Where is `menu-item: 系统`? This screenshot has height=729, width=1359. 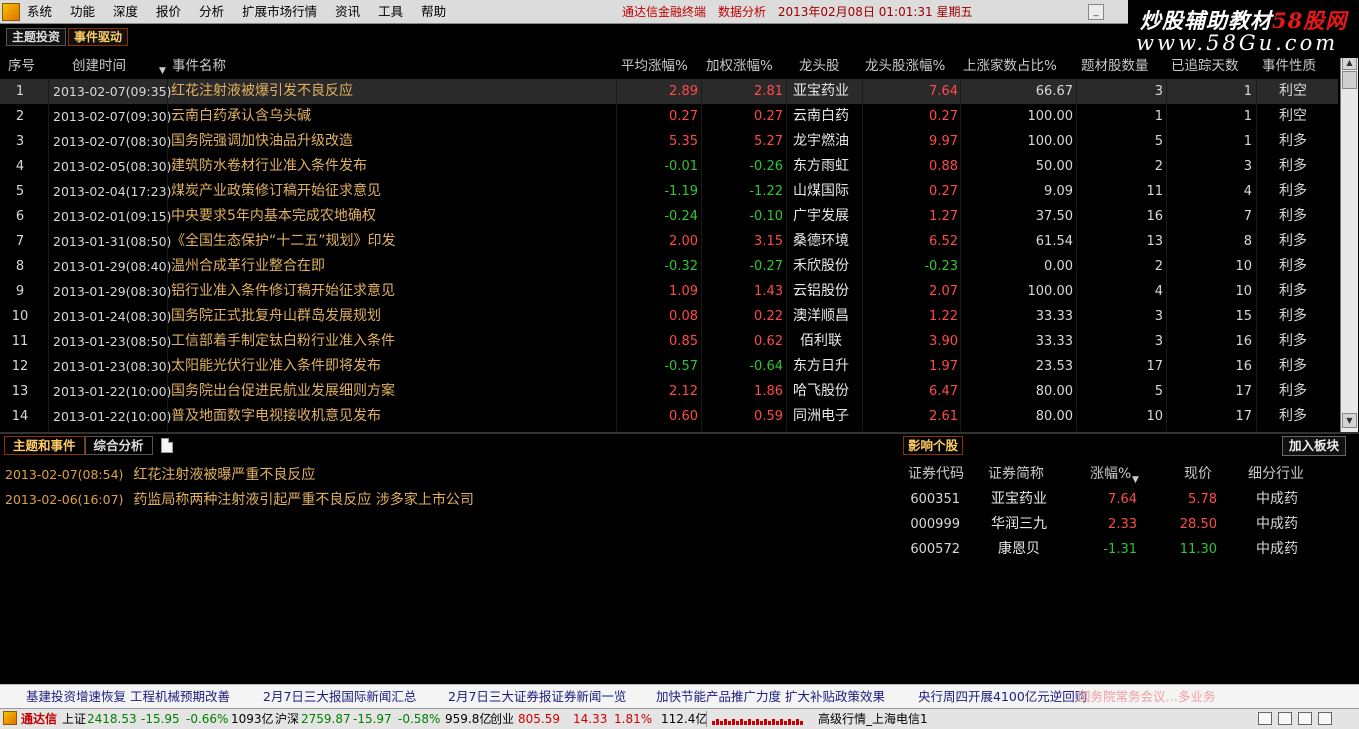
menu-item: 系统 is located at coordinates (39, 12).